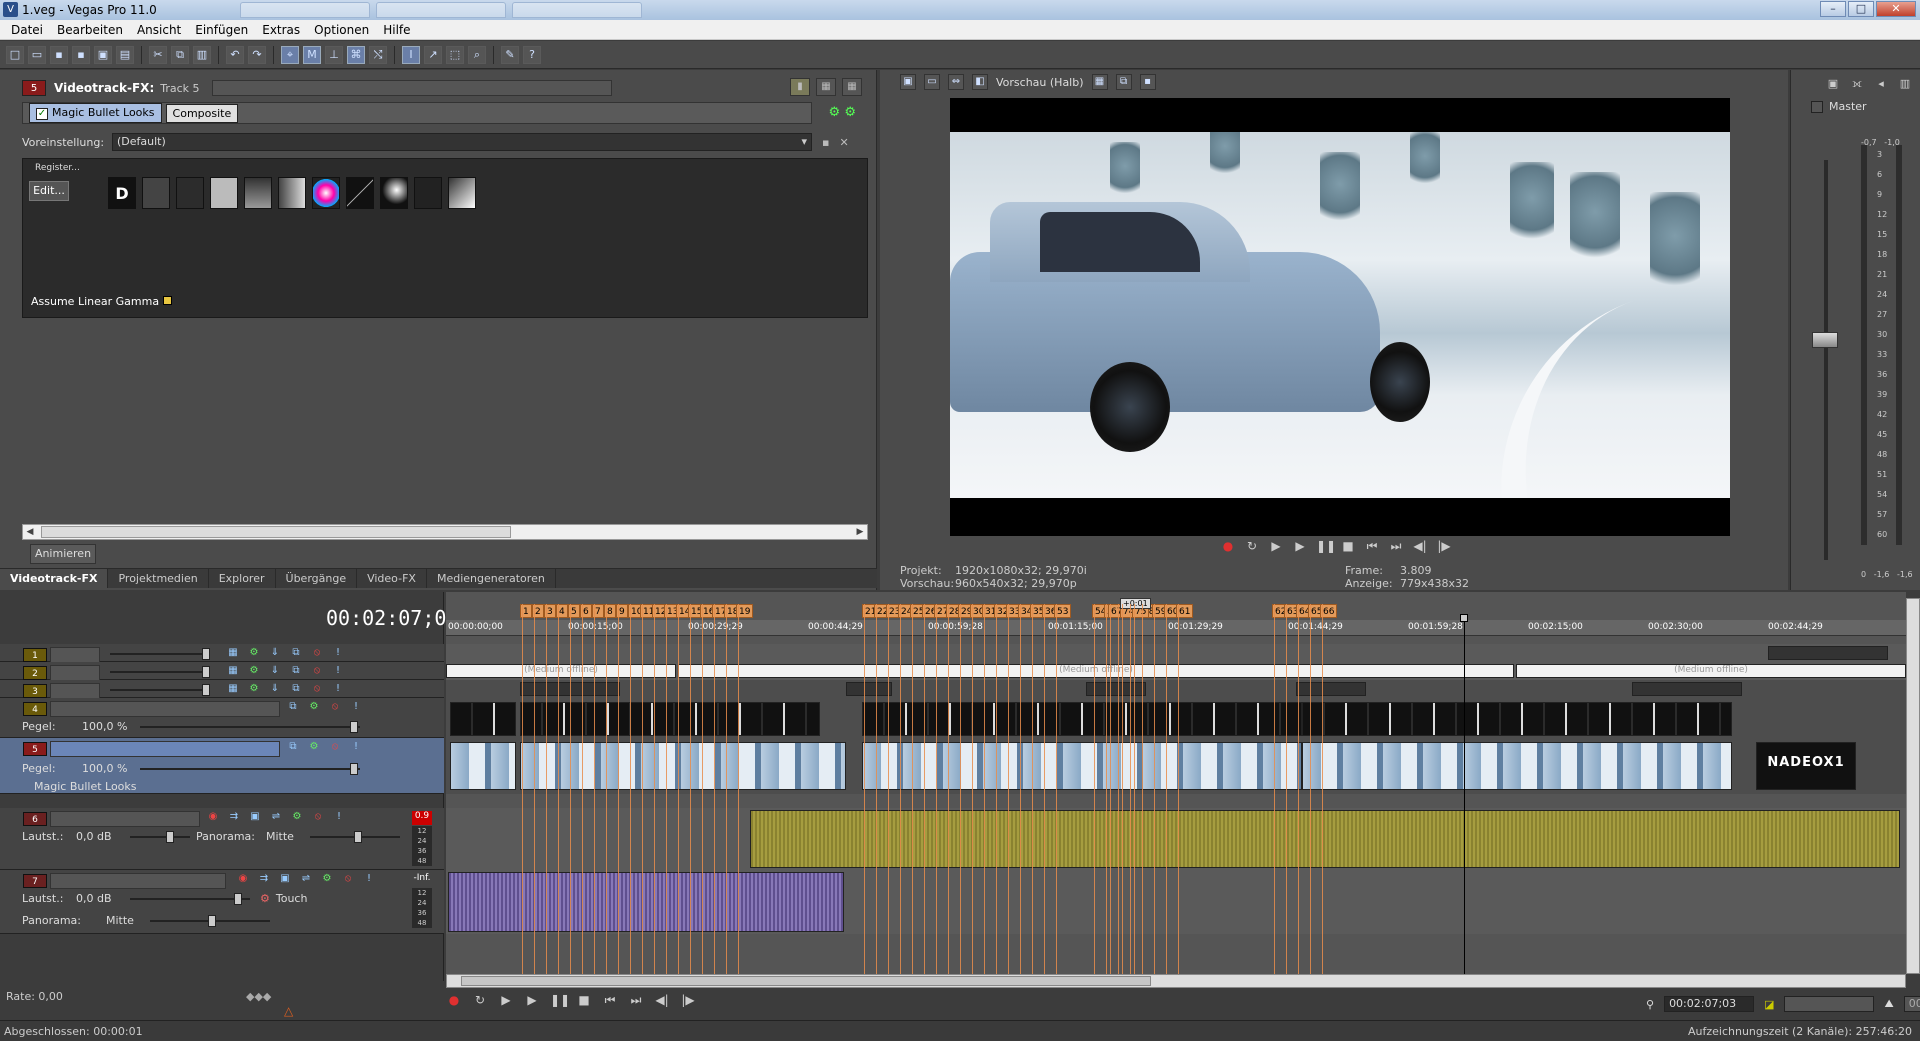 This screenshot has width=1920, height=1041. Describe the element at coordinates (980, 82) in the screenshot. I see `split-screen-icon: ◧` at that location.